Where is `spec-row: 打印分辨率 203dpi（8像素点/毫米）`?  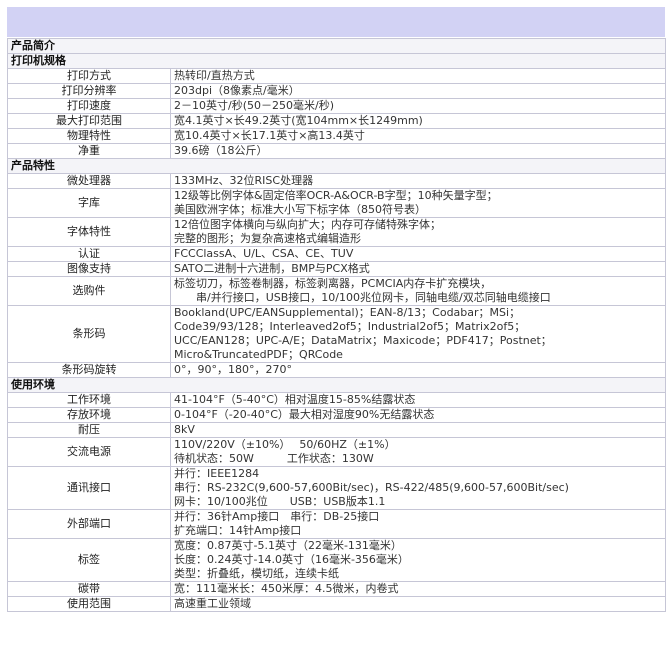 spec-row: 打印分辨率 203dpi（8像素点/毫米） is located at coordinates (336, 91).